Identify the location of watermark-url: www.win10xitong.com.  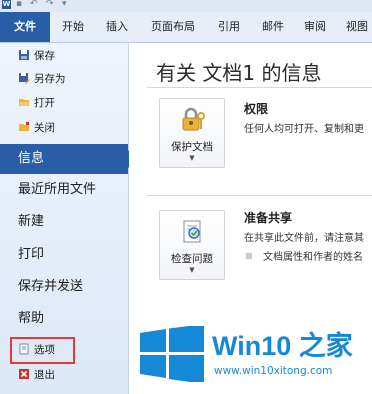
(273, 371).